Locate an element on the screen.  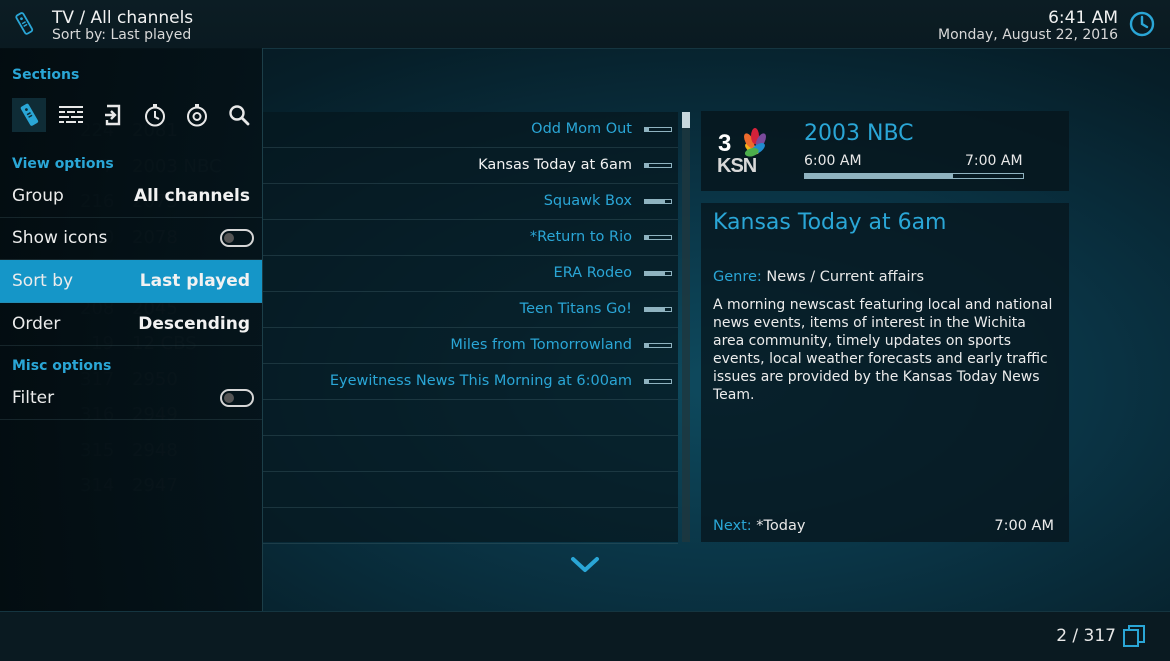
list-item: Odd Mom Out is located at coordinates (470, 130).